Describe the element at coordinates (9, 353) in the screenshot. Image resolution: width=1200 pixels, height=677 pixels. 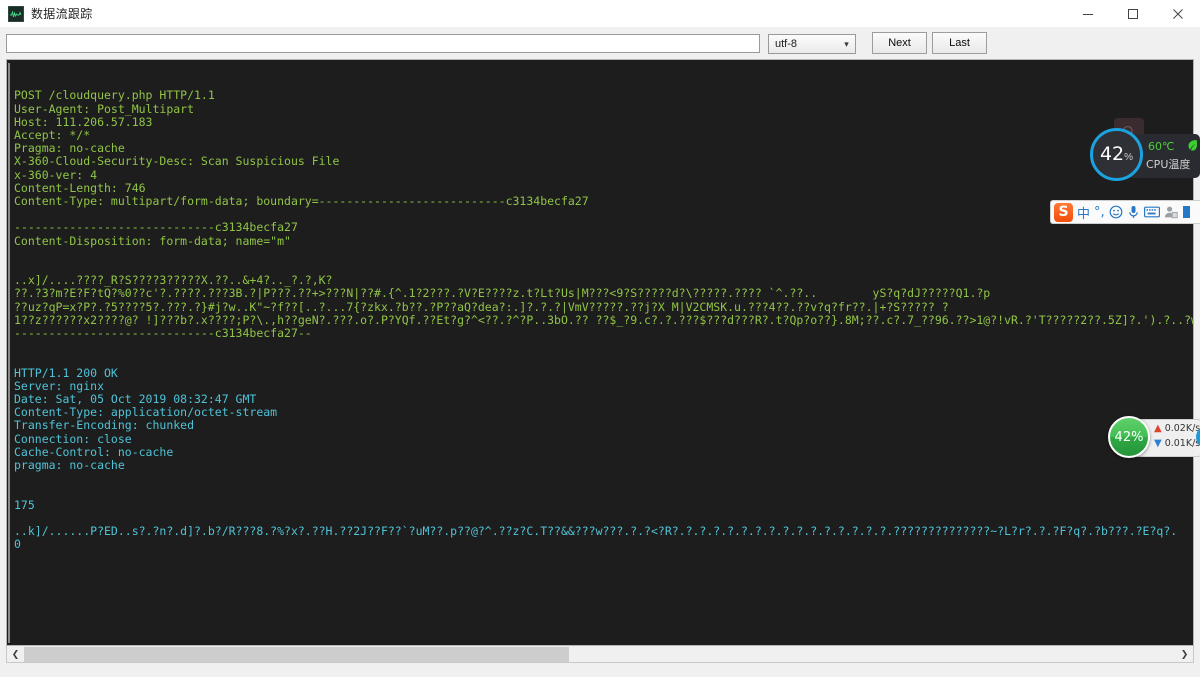
I see `text-caret` at that location.